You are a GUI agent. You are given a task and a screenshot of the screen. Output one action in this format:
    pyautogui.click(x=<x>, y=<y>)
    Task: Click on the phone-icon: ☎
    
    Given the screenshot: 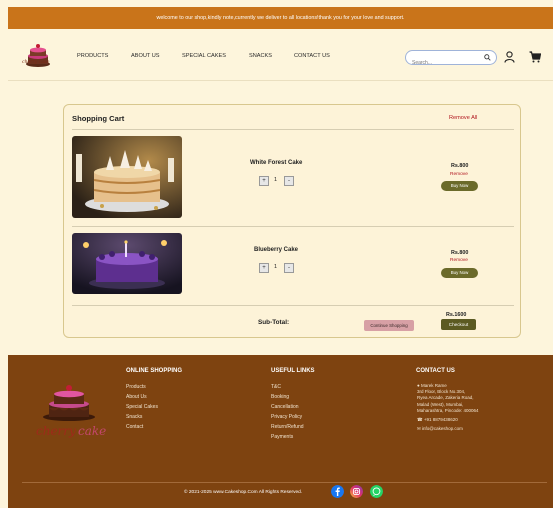 What is the action you would take?
    pyautogui.click(x=420, y=420)
    